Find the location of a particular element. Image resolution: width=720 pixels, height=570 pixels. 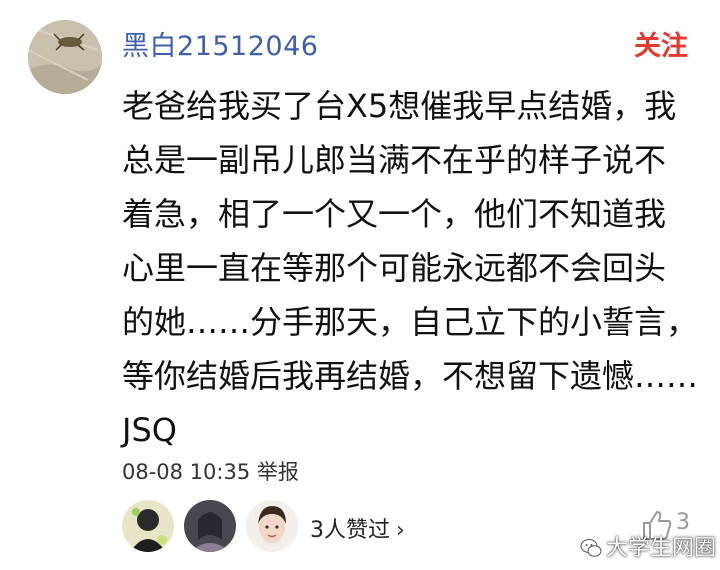

chevron-right-icon: › is located at coordinates (400, 530).